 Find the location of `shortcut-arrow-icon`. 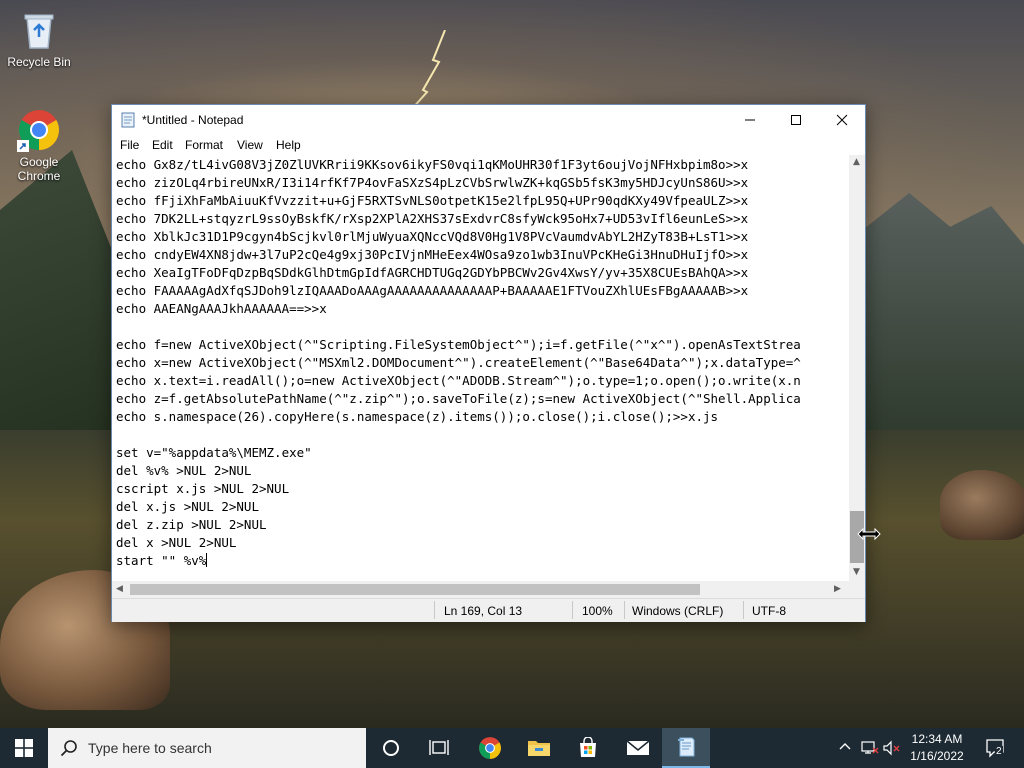

shortcut-arrow-icon is located at coordinates (23, 146).